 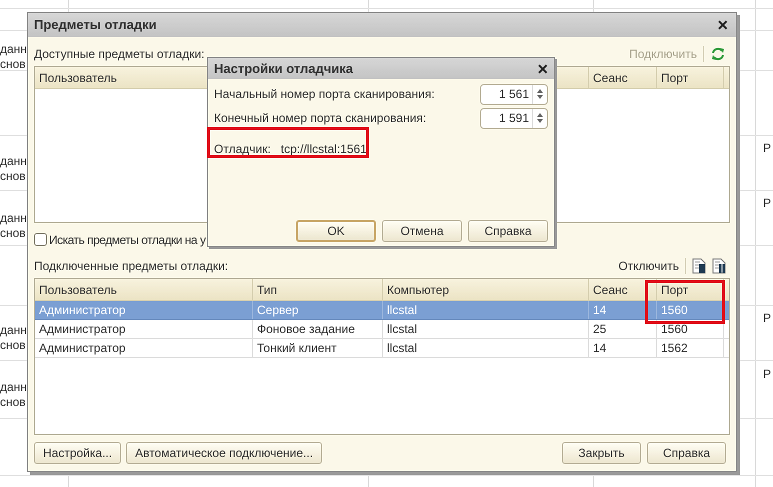 I want to click on column-header: Компьютер, so click(x=486, y=289).